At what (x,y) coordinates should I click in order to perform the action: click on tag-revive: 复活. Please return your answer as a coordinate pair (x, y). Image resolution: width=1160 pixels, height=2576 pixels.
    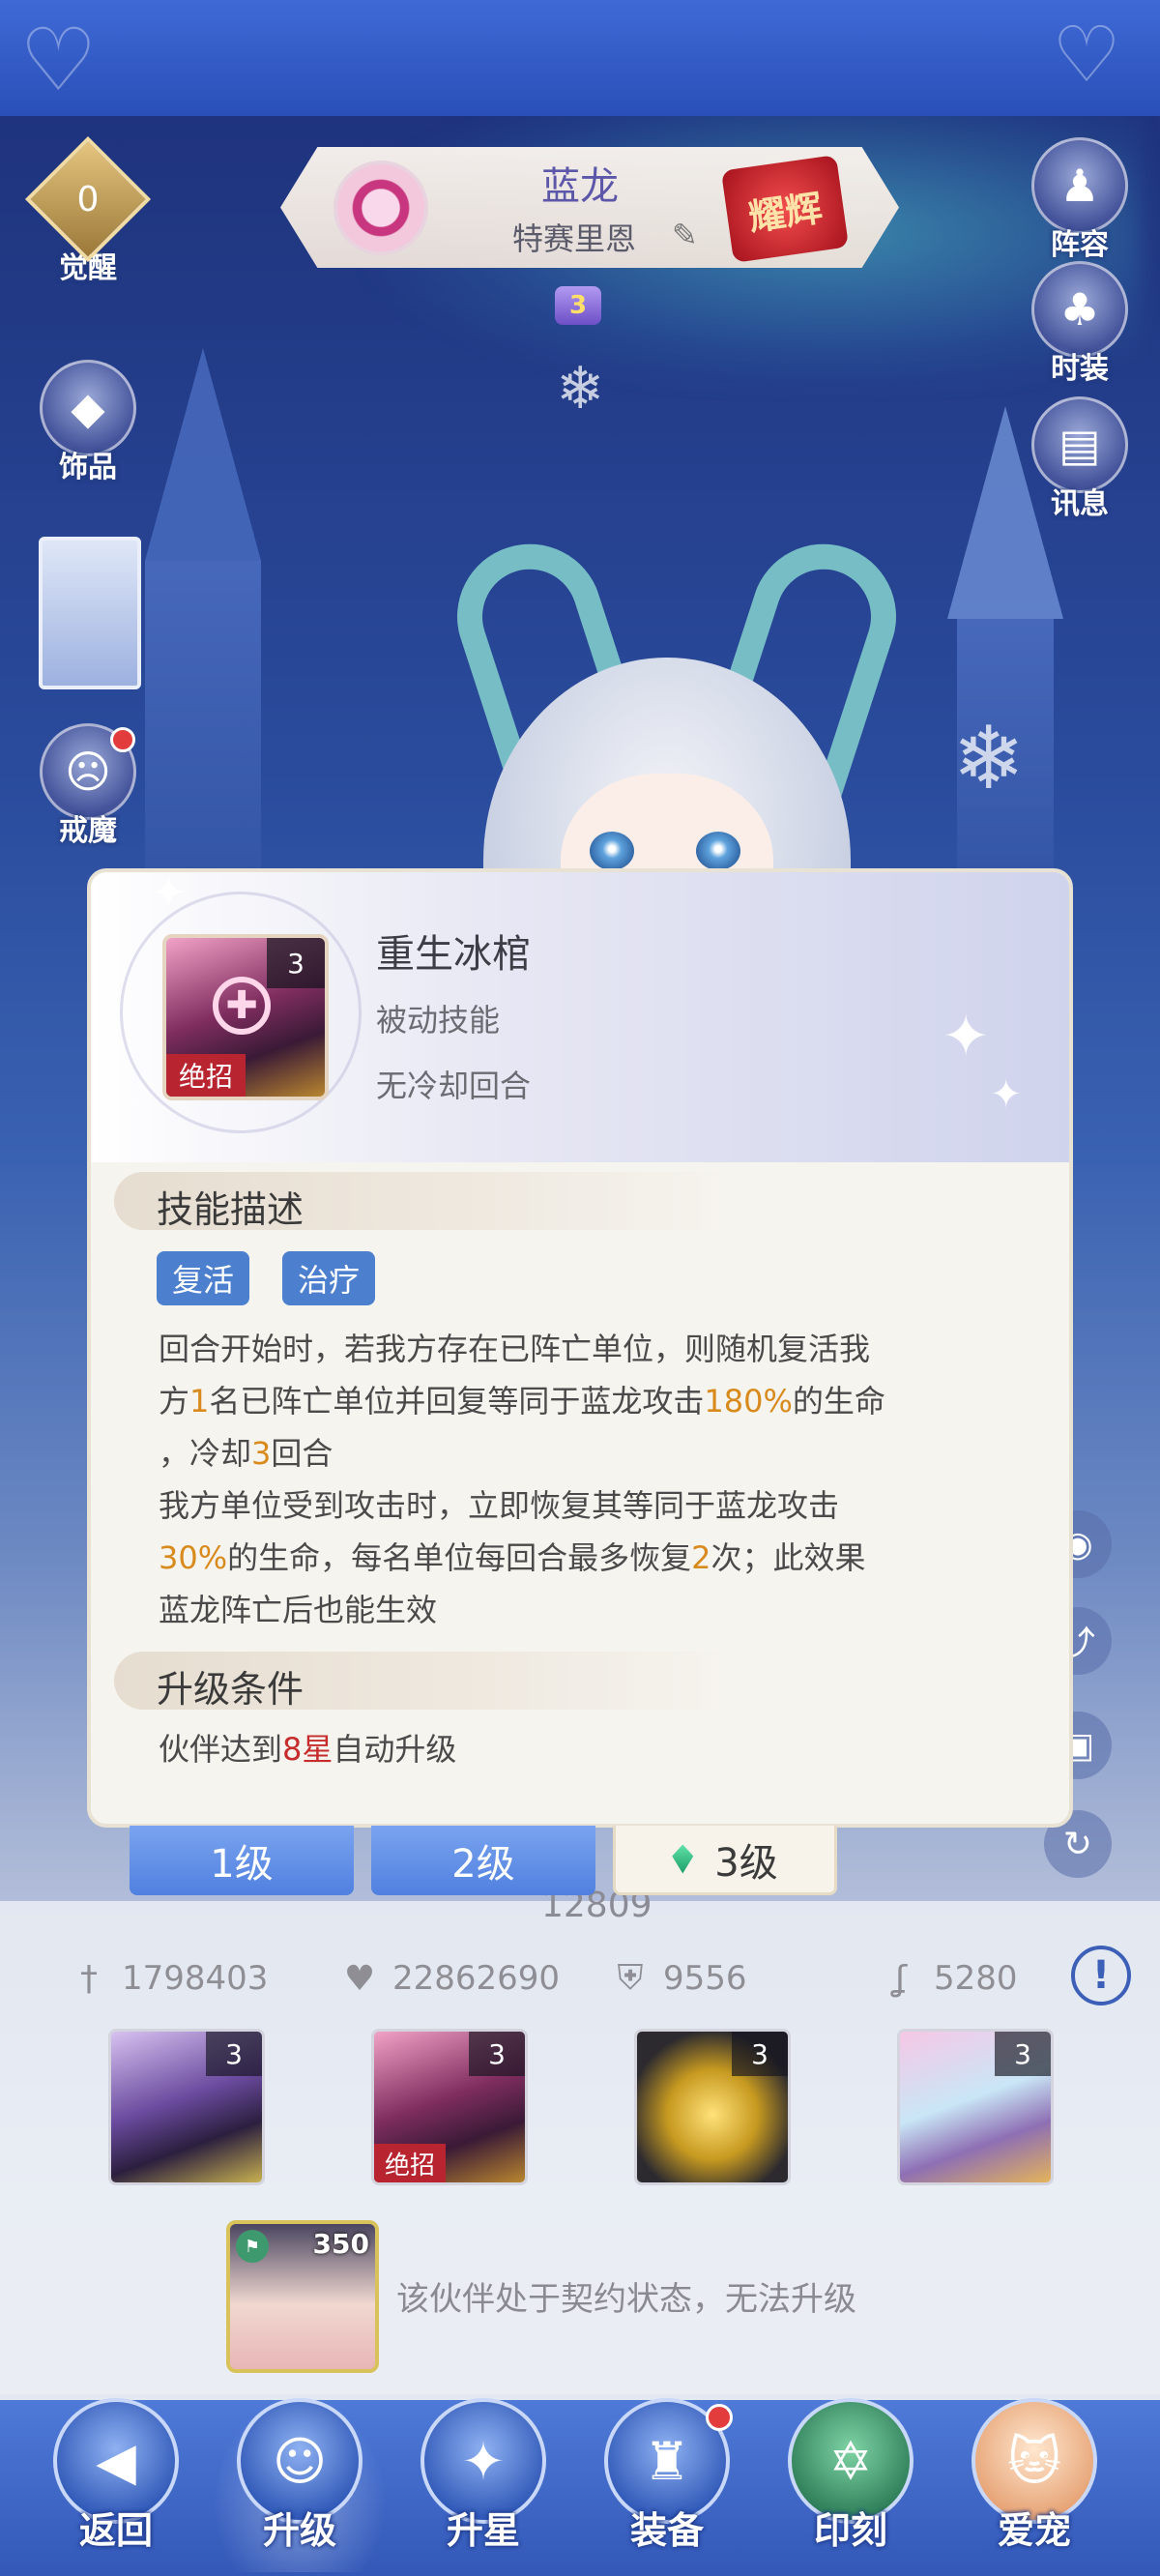
    Looking at the image, I should click on (203, 1278).